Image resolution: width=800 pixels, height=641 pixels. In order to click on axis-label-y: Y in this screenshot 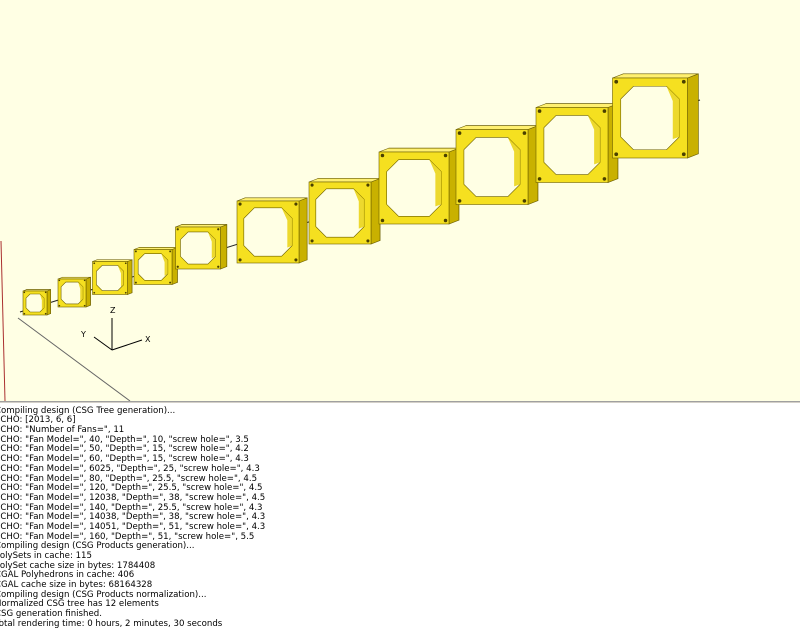, I will do `click(83, 334)`.